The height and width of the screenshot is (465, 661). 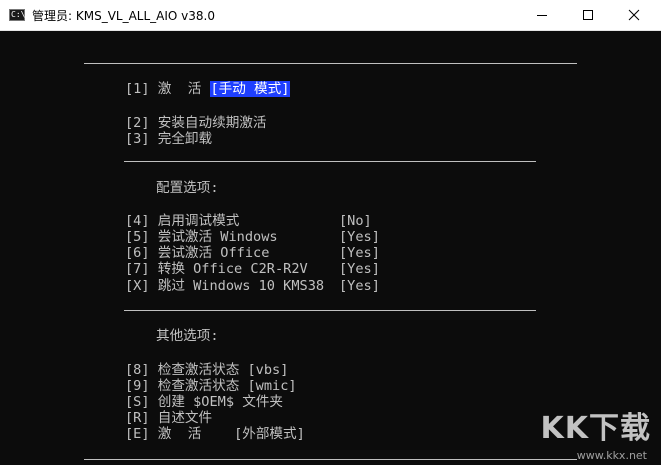 I want to click on menu-key: [E], so click(x=137, y=434).